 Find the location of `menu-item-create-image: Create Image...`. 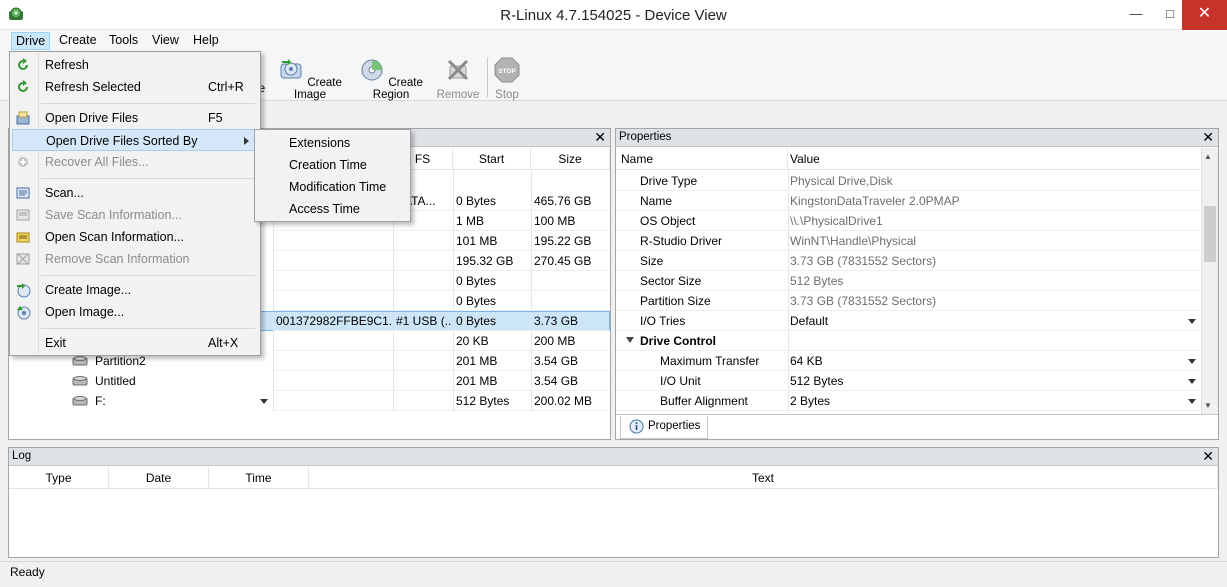

menu-item-create-image: Create Image... is located at coordinates (135, 290).